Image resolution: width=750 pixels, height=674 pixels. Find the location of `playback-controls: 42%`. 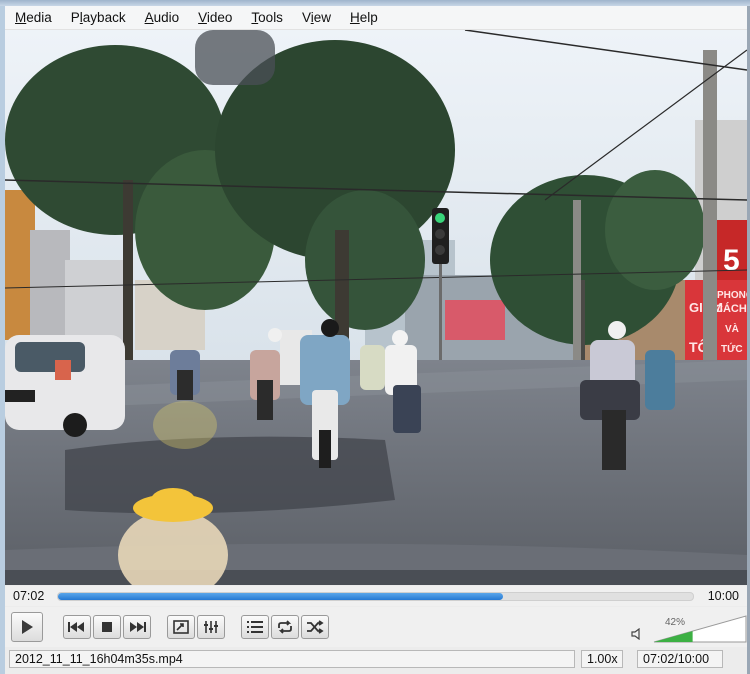

playback-controls: 42% is located at coordinates (376, 627).